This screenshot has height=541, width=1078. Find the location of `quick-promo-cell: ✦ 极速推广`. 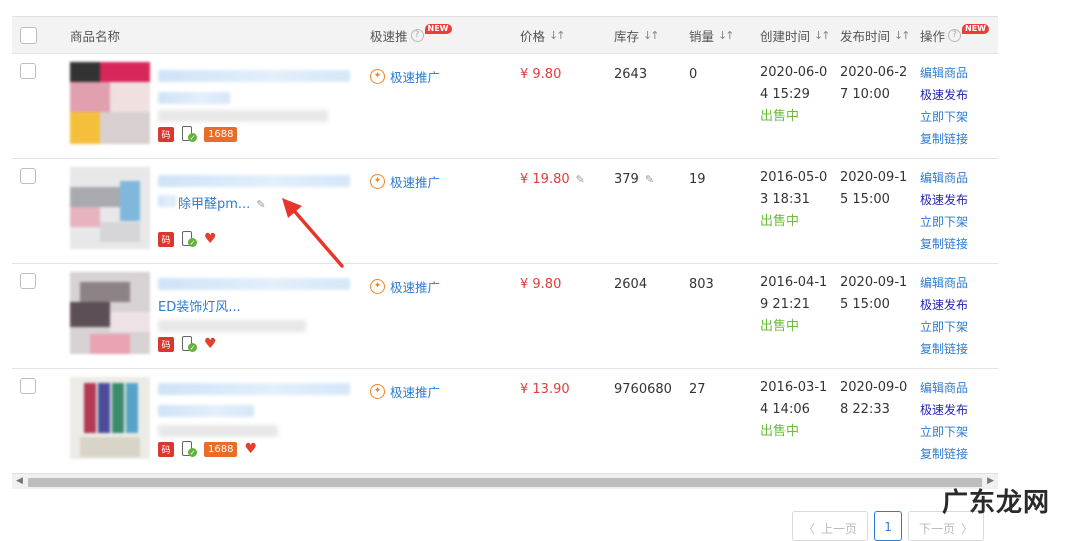

quick-promo-cell: ✦ 极速推广 is located at coordinates (445, 211).